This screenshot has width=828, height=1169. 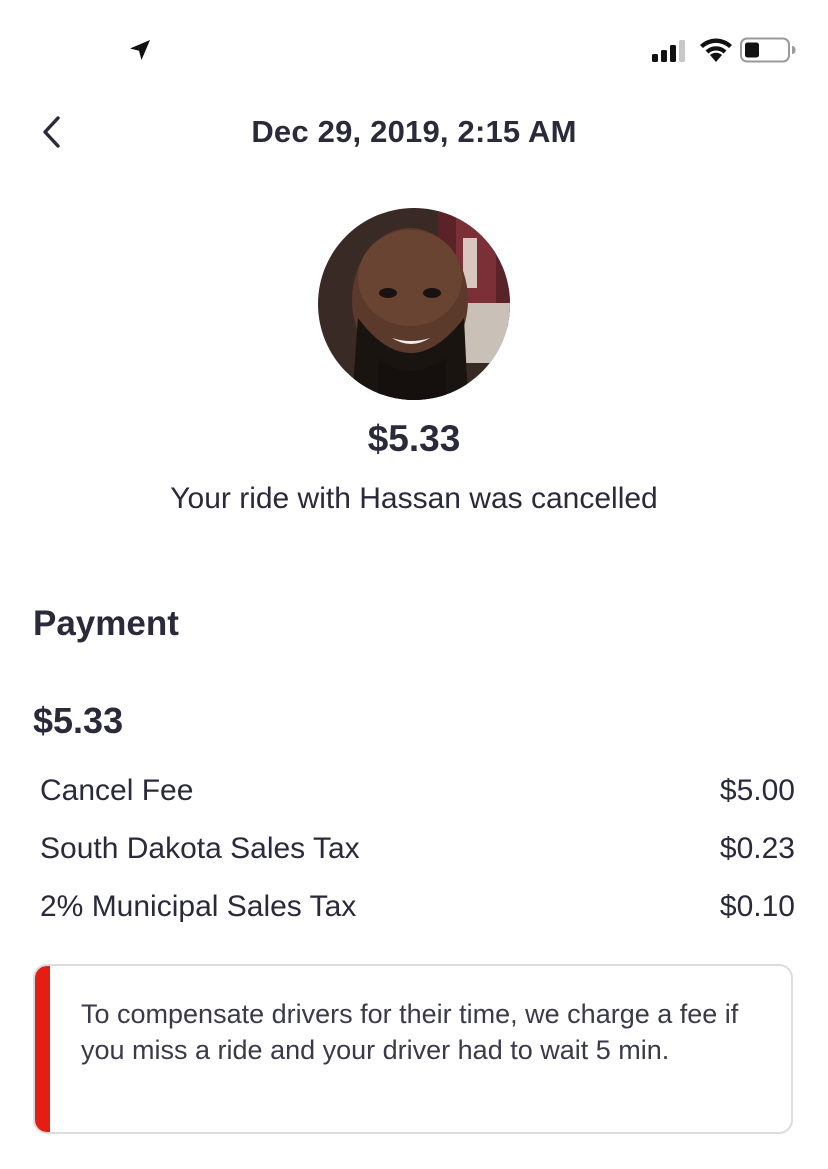 I want to click on line-item-label: Cancel Fee, so click(x=117, y=790).